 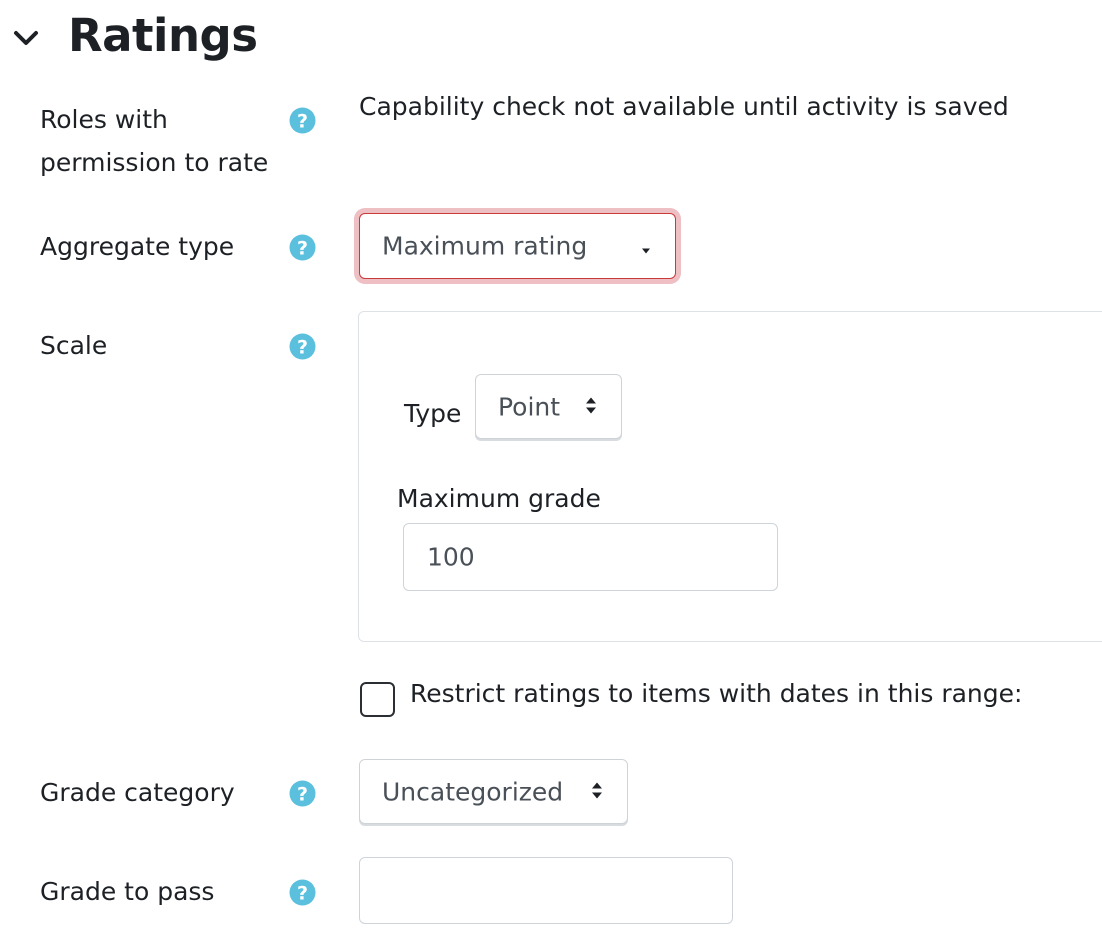 What do you see at coordinates (104, 119) in the screenshot?
I see `roles-label-line1: Roles with` at bounding box center [104, 119].